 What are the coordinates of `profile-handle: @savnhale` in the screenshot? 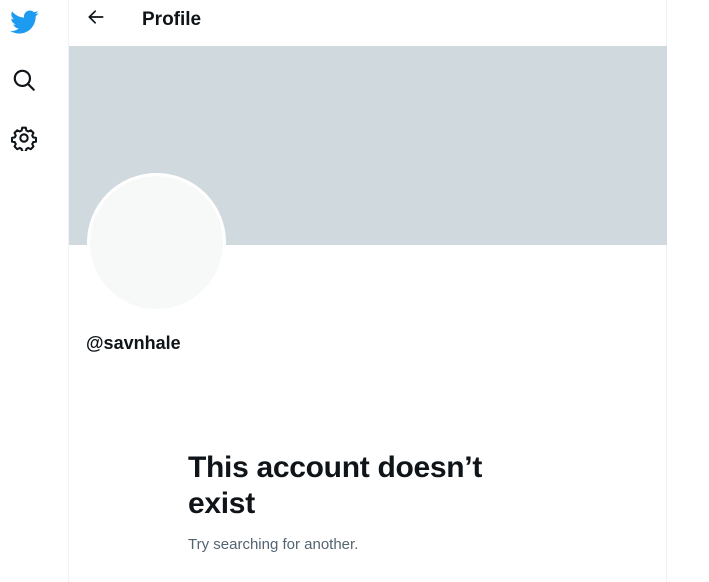 It's located at (133, 343).